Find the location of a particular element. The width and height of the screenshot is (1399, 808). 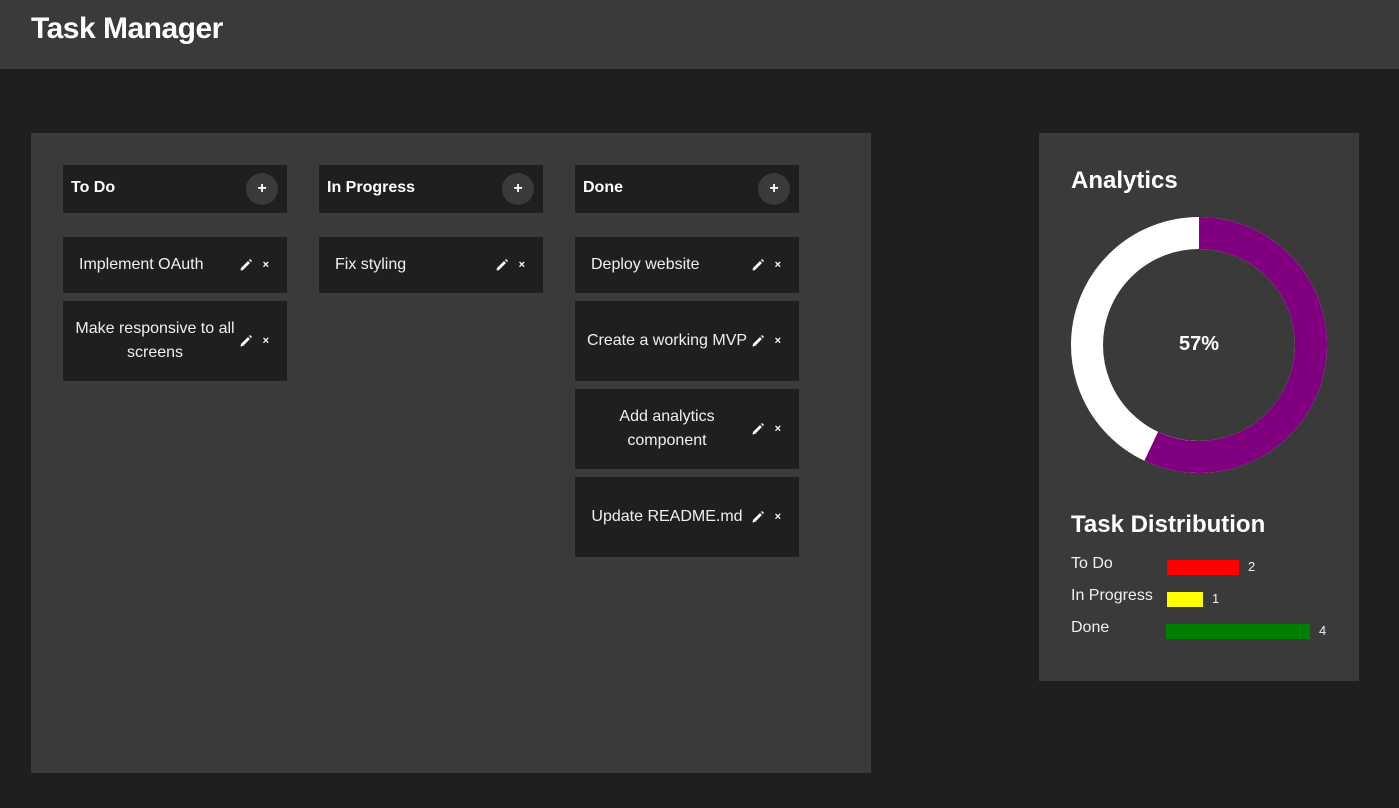

distribution-row: To Do 2 is located at coordinates (1206, 565).